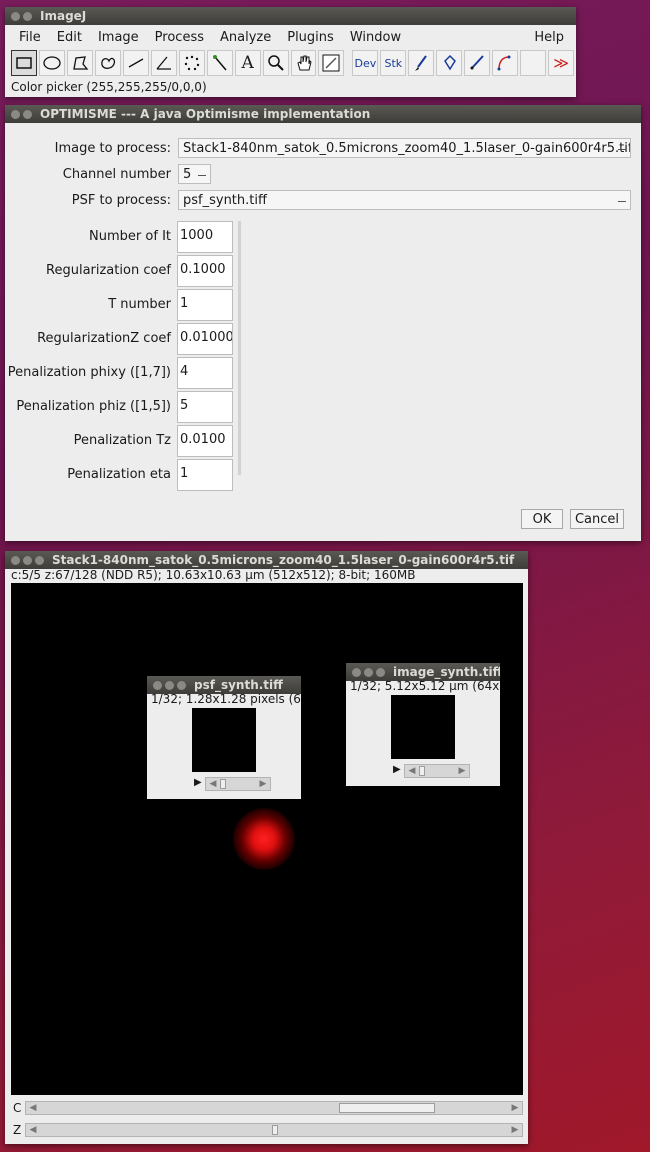 Image resolution: width=650 pixels, height=1152 pixels. Describe the element at coordinates (223, 784) in the screenshot. I see `psf-scroll-thumb` at that location.